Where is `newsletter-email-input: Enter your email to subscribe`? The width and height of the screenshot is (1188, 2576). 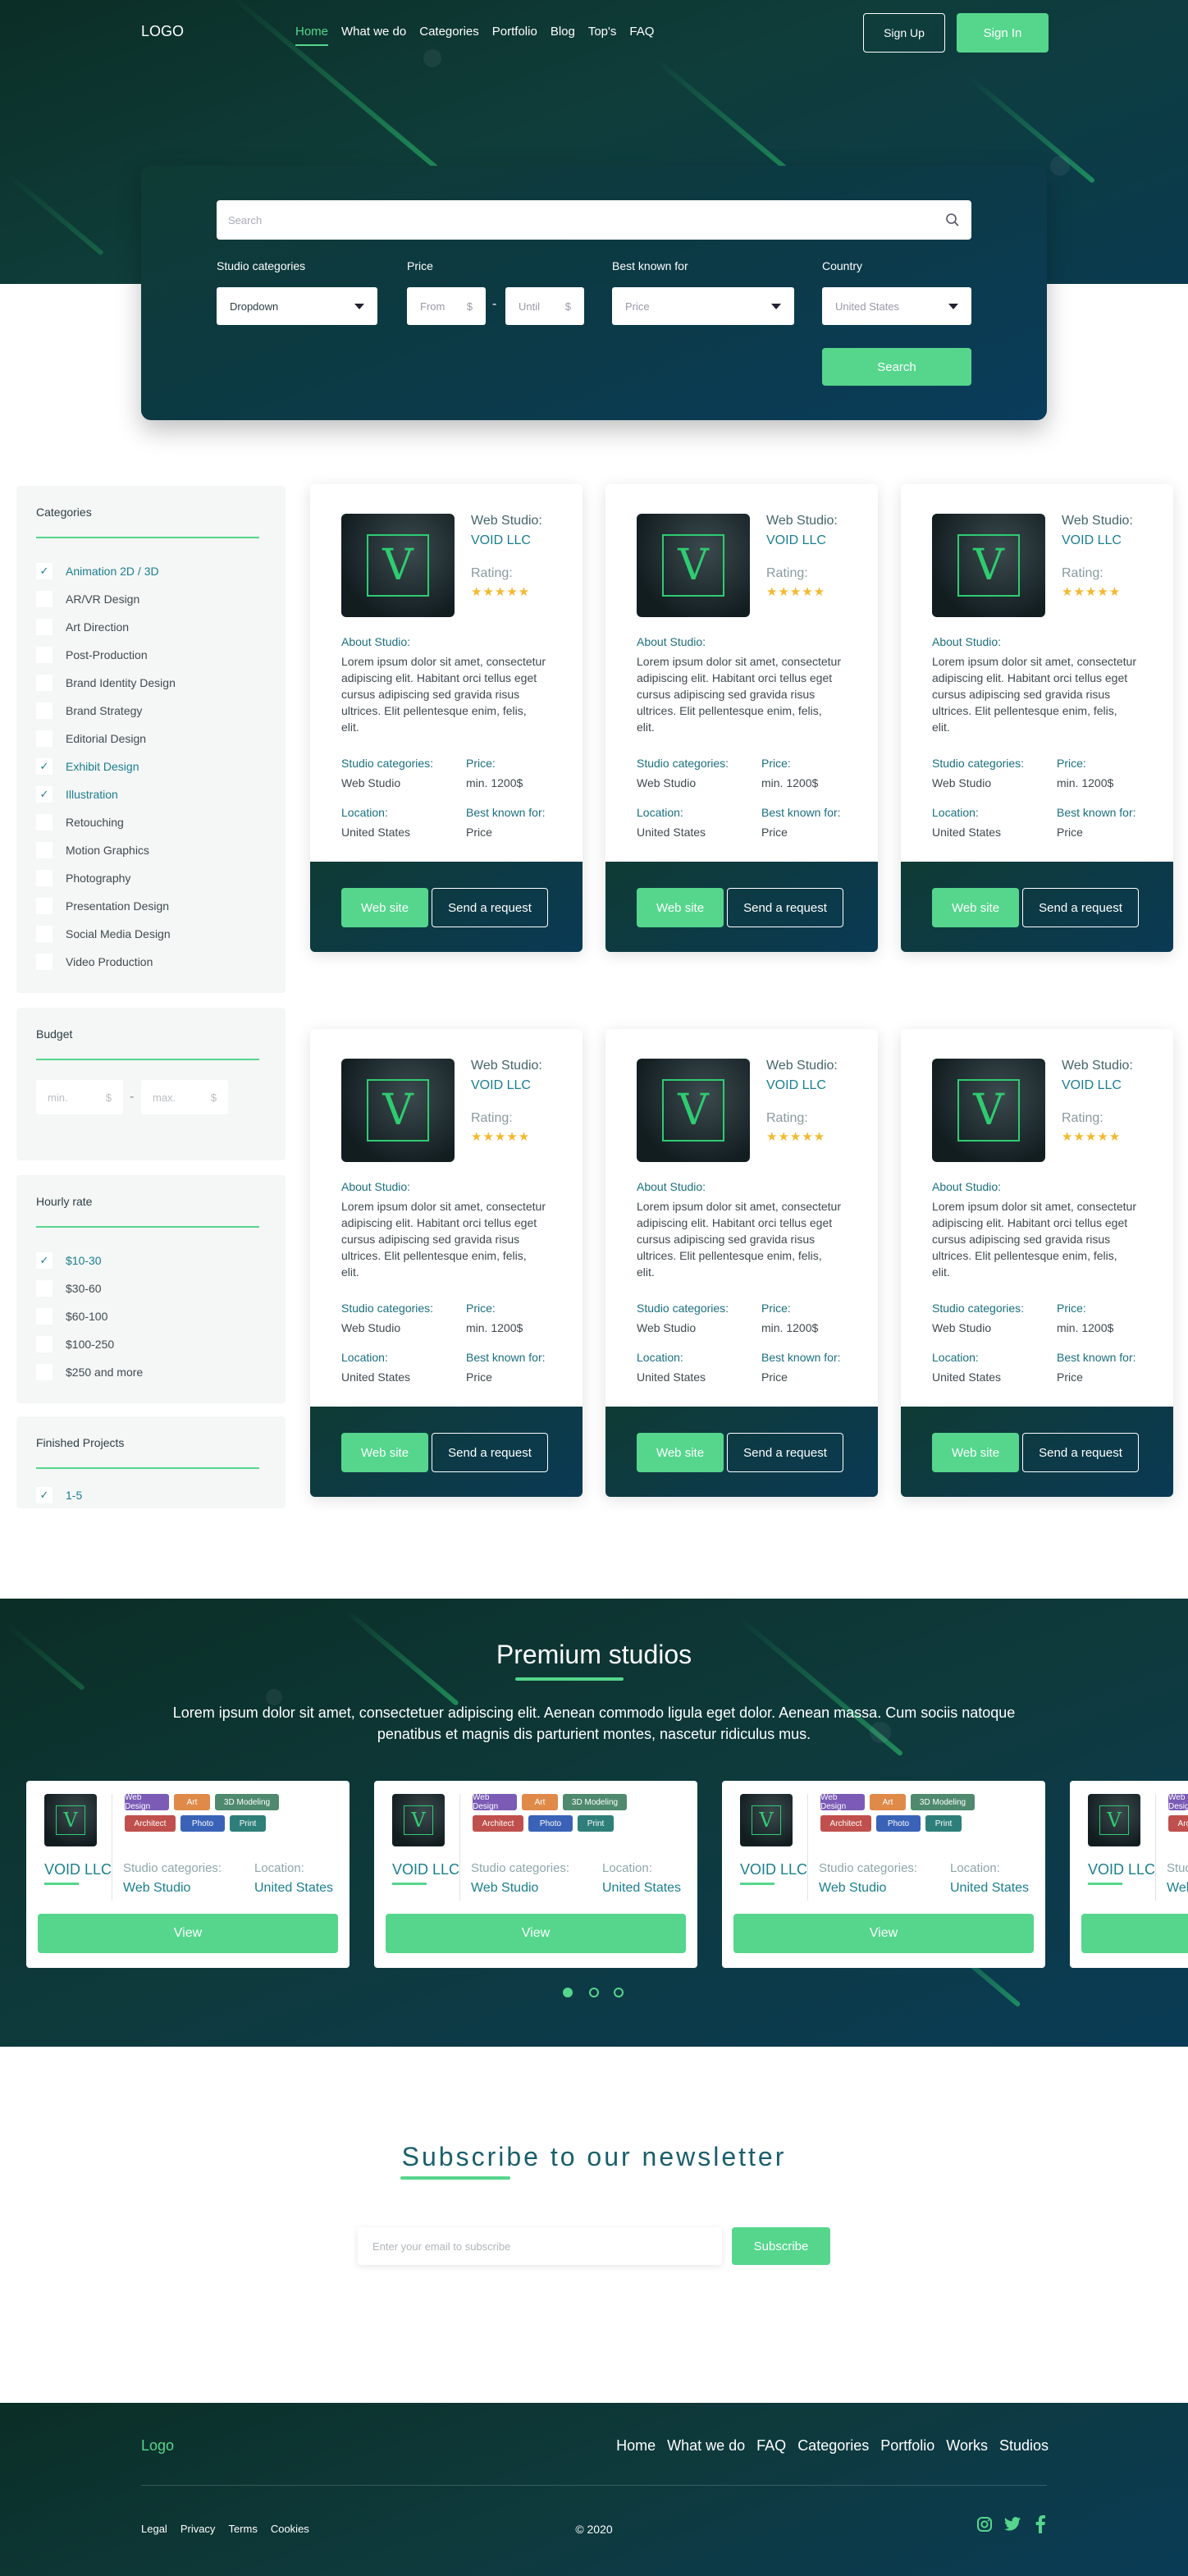
newsletter-email-input: Enter your email to subscribe is located at coordinates (540, 2246).